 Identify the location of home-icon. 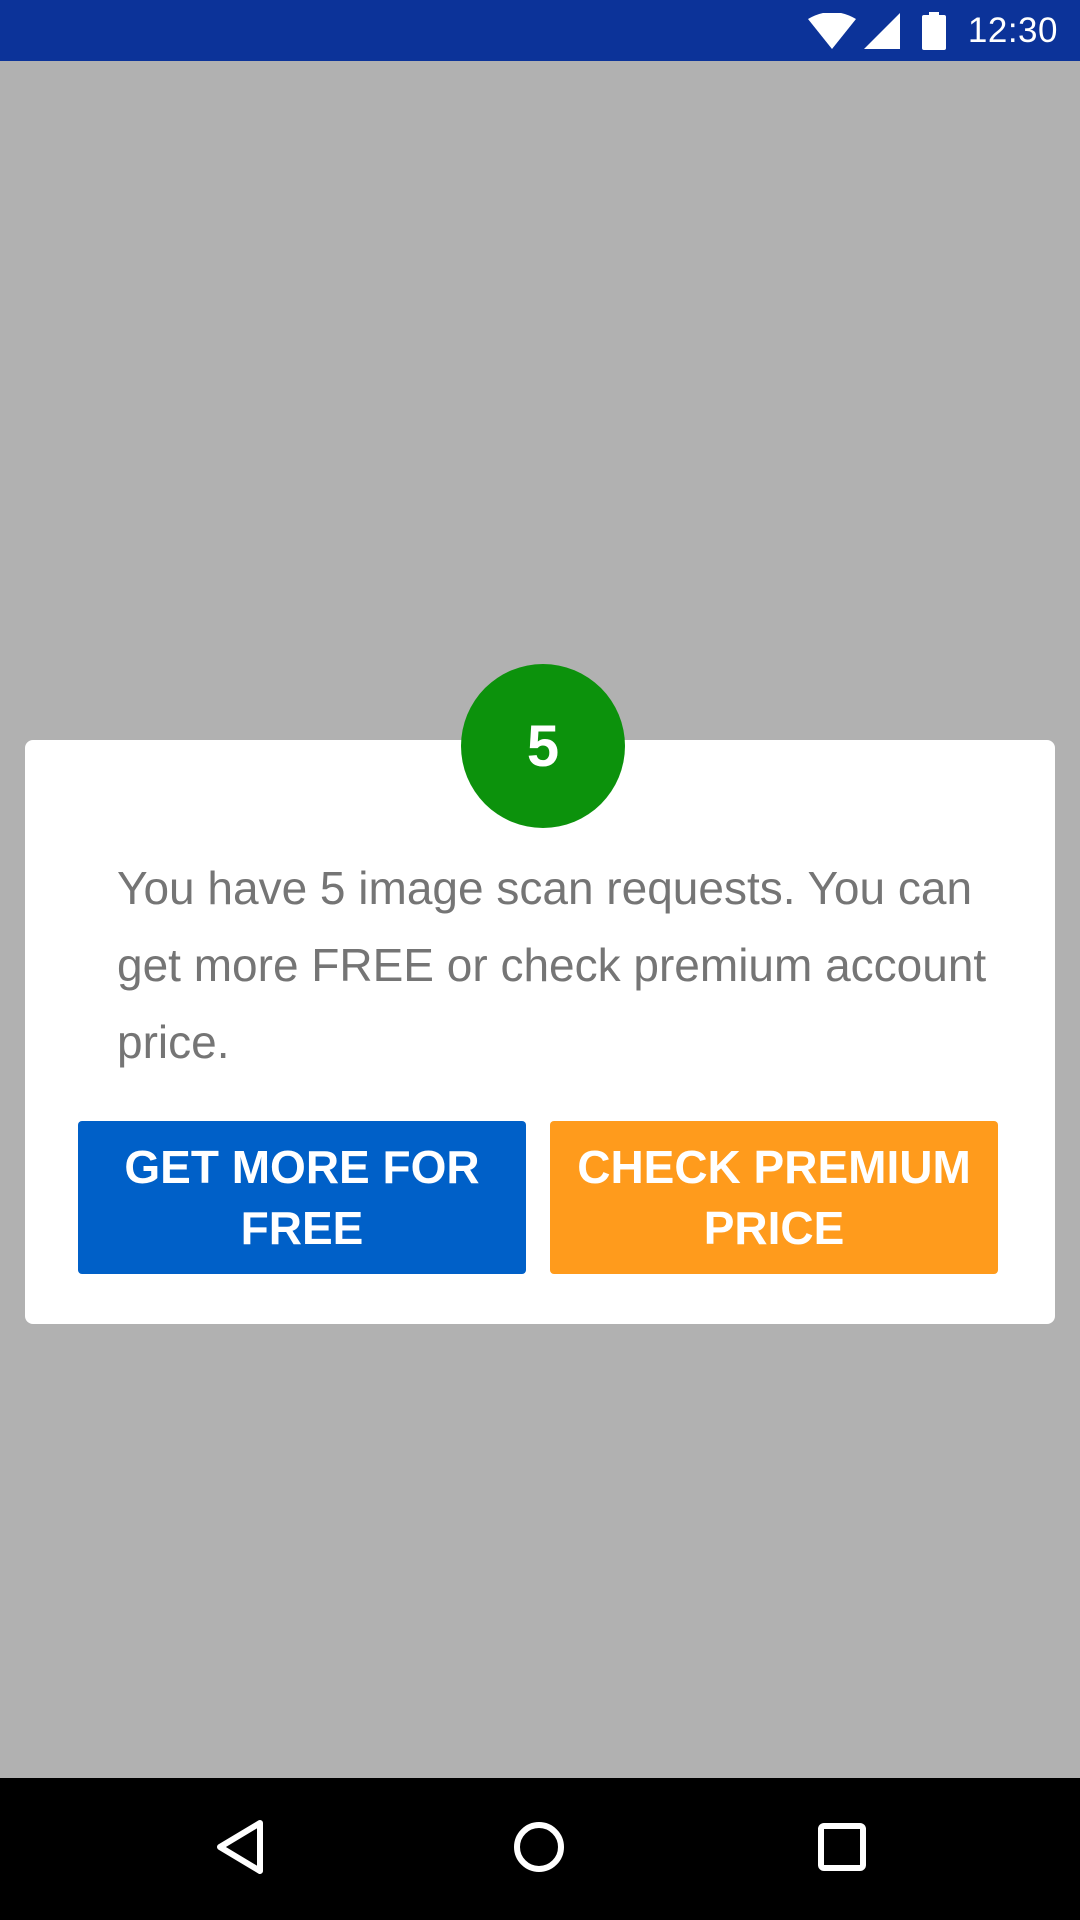
(539, 1849).